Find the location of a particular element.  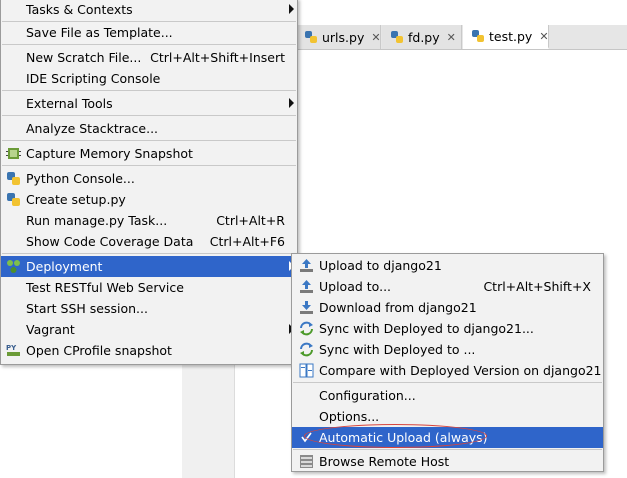

menu-item-label: Upload to django21 is located at coordinates (380, 265).